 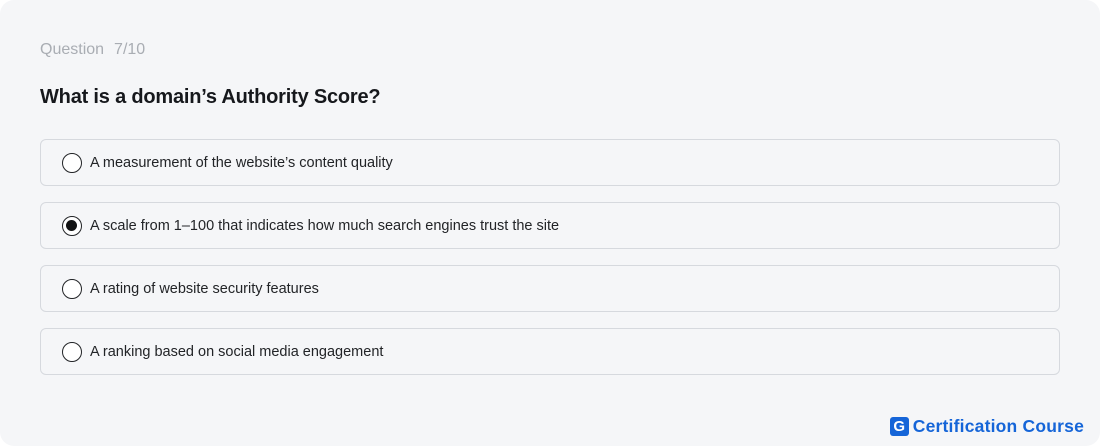 What do you see at coordinates (72, 225) in the screenshot?
I see `radio-button-selected` at bounding box center [72, 225].